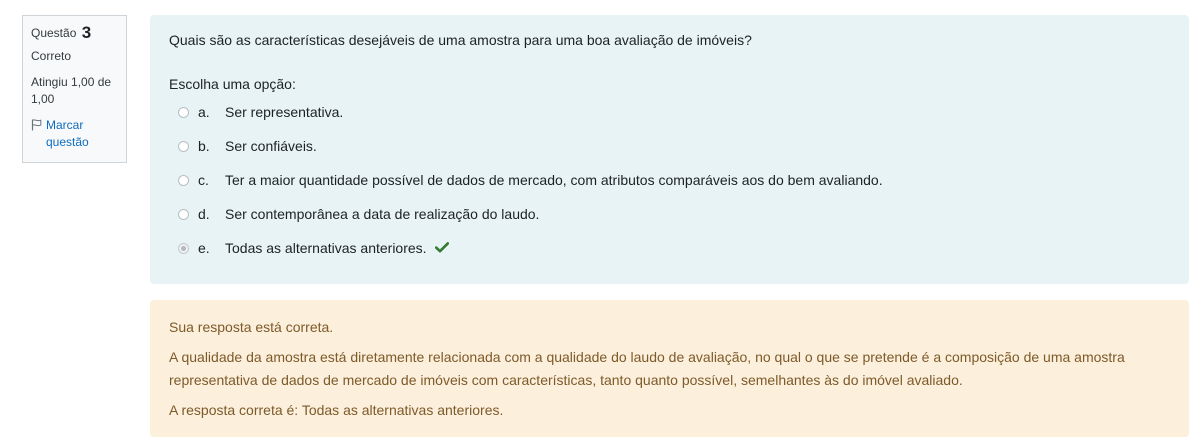  Describe the element at coordinates (86, 32) in the screenshot. I see `question-number-value: 3` at that location.